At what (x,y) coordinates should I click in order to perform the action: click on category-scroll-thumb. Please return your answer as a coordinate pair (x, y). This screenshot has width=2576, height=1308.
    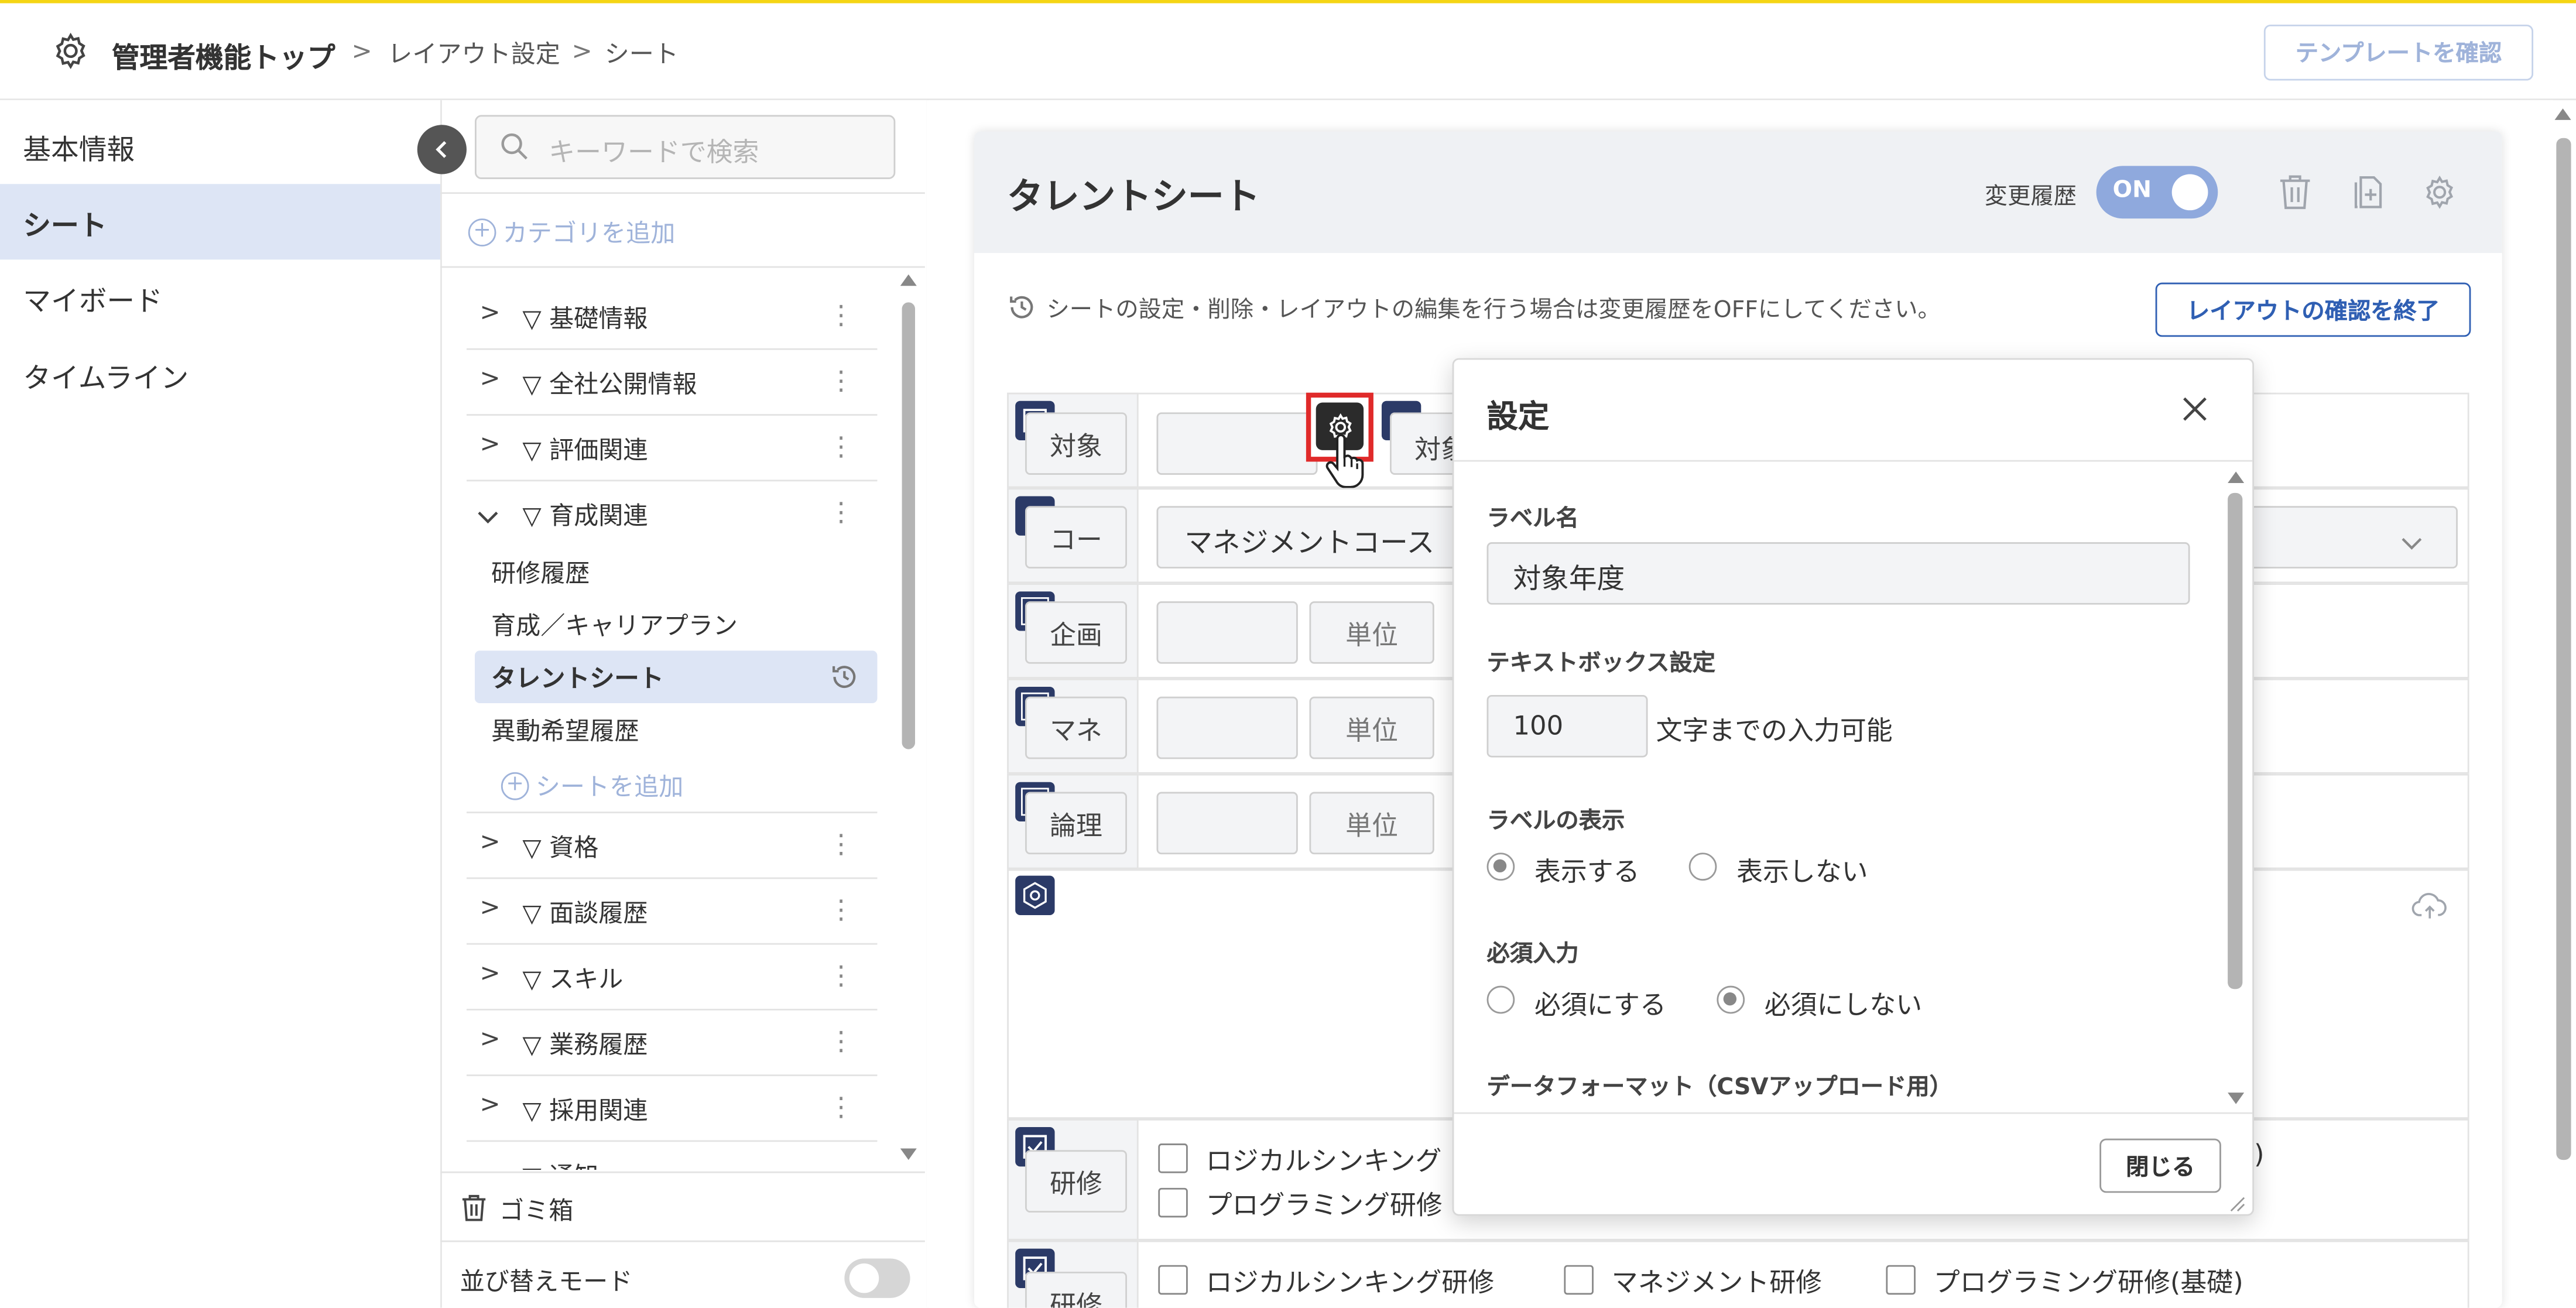
    Looking at the image, I should click on (909, 525).